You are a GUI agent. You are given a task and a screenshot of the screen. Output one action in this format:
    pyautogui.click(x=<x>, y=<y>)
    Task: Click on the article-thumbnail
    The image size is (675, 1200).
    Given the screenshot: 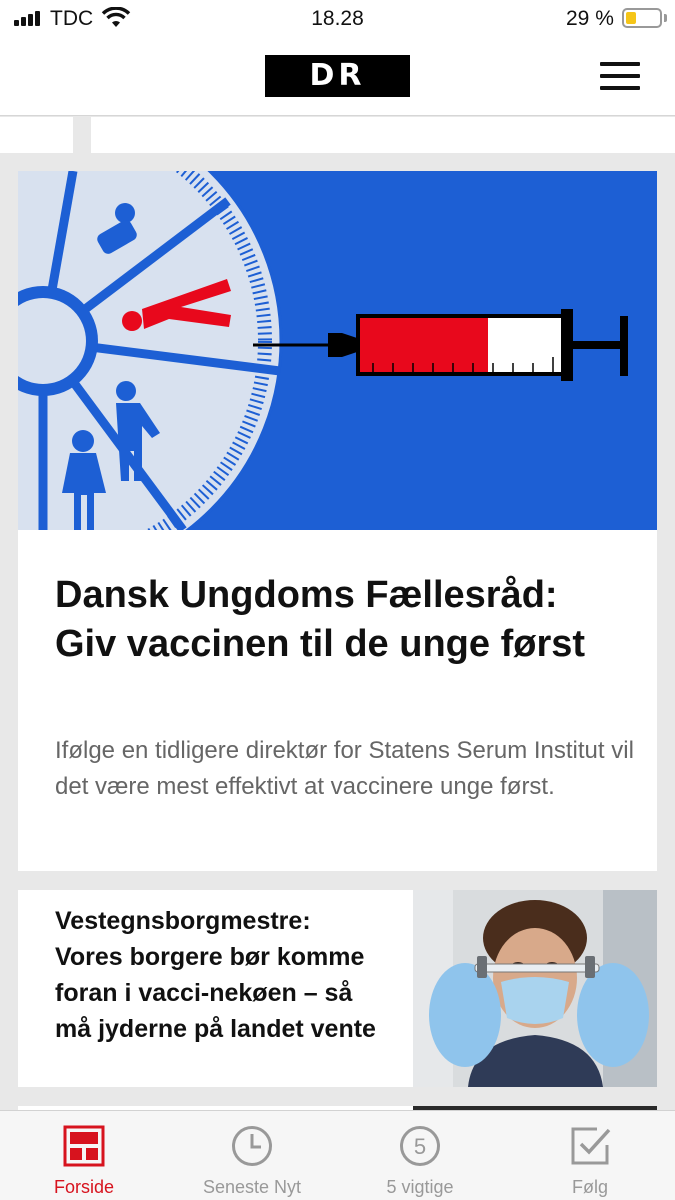 What is the action you would take?
    pyautogui.click(x=535, y=988)
    